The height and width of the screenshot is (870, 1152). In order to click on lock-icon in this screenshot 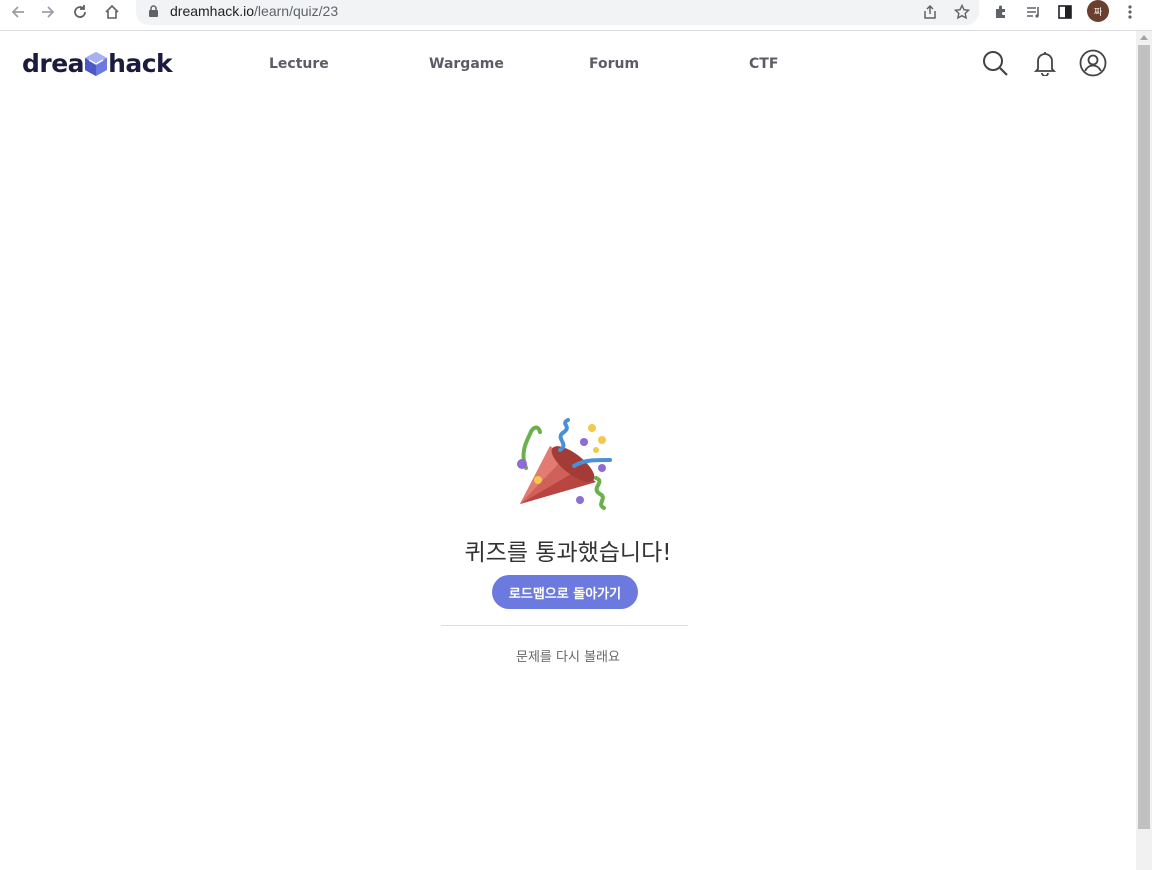, I will do `click(153, 11)`.